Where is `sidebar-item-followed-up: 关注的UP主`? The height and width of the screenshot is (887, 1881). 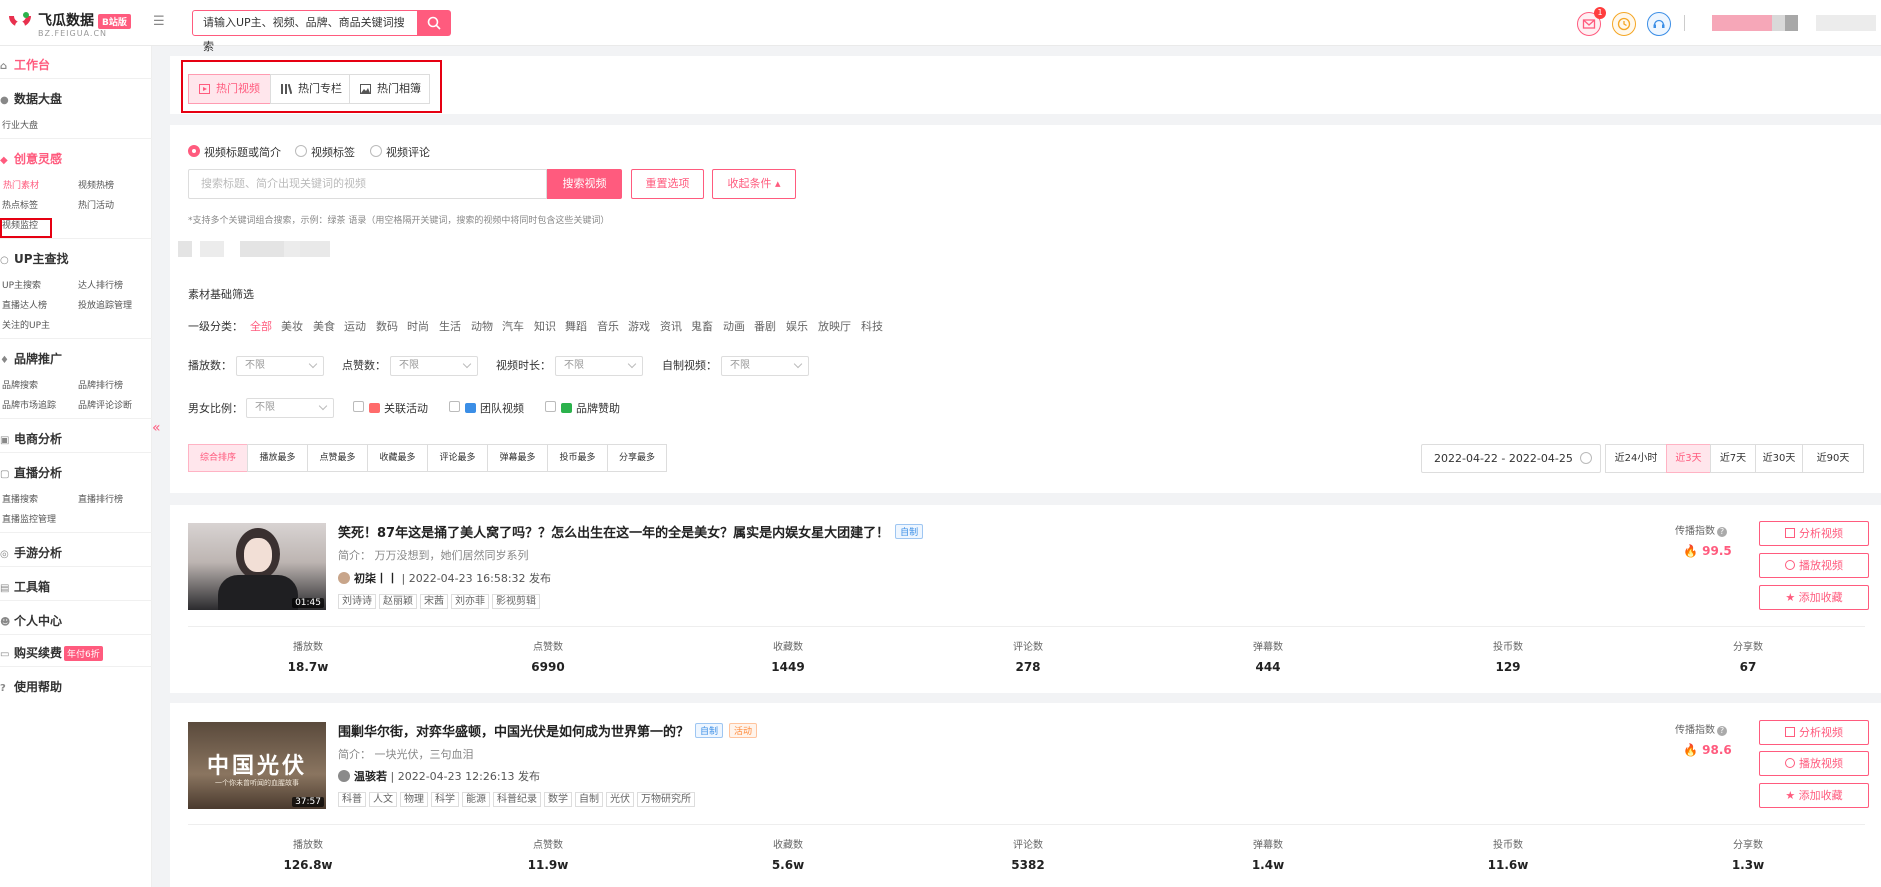
sidebar-item-followed-up: 关注的UP主 is located at coordinates (26, 324).